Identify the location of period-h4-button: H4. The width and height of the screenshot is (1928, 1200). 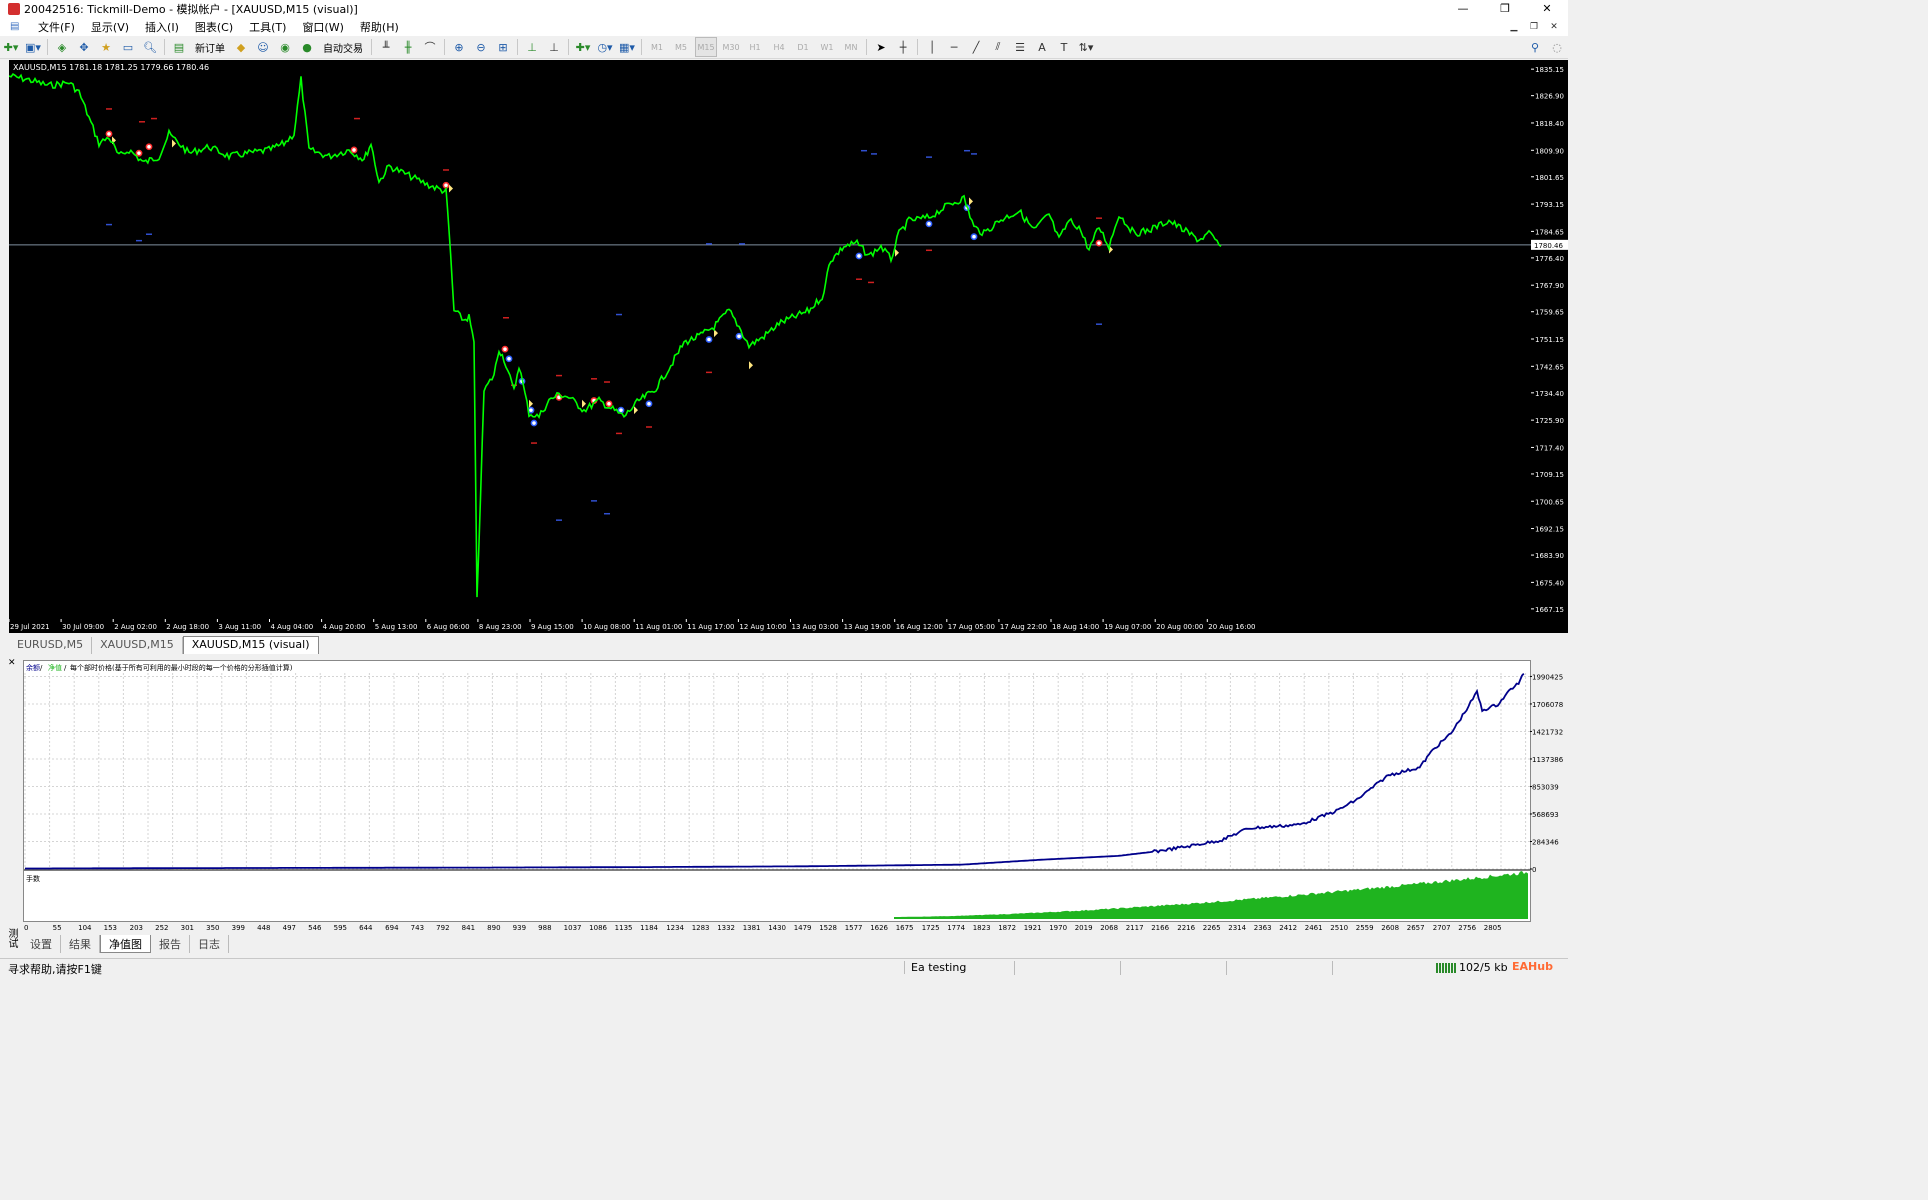
(779, 47).